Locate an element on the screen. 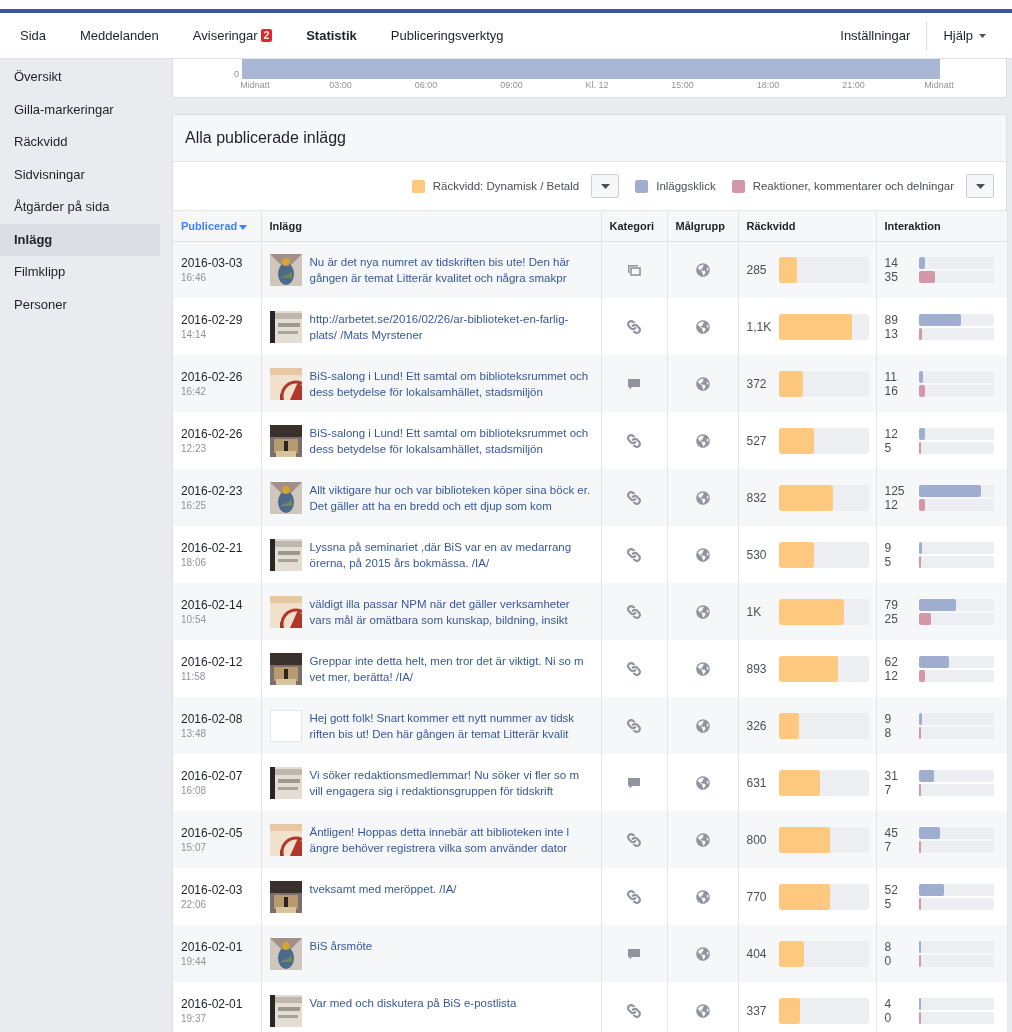 The height and width of the screenshot is (1032, 1012). column-header: Interaktion is located at coordinates (941, 226).